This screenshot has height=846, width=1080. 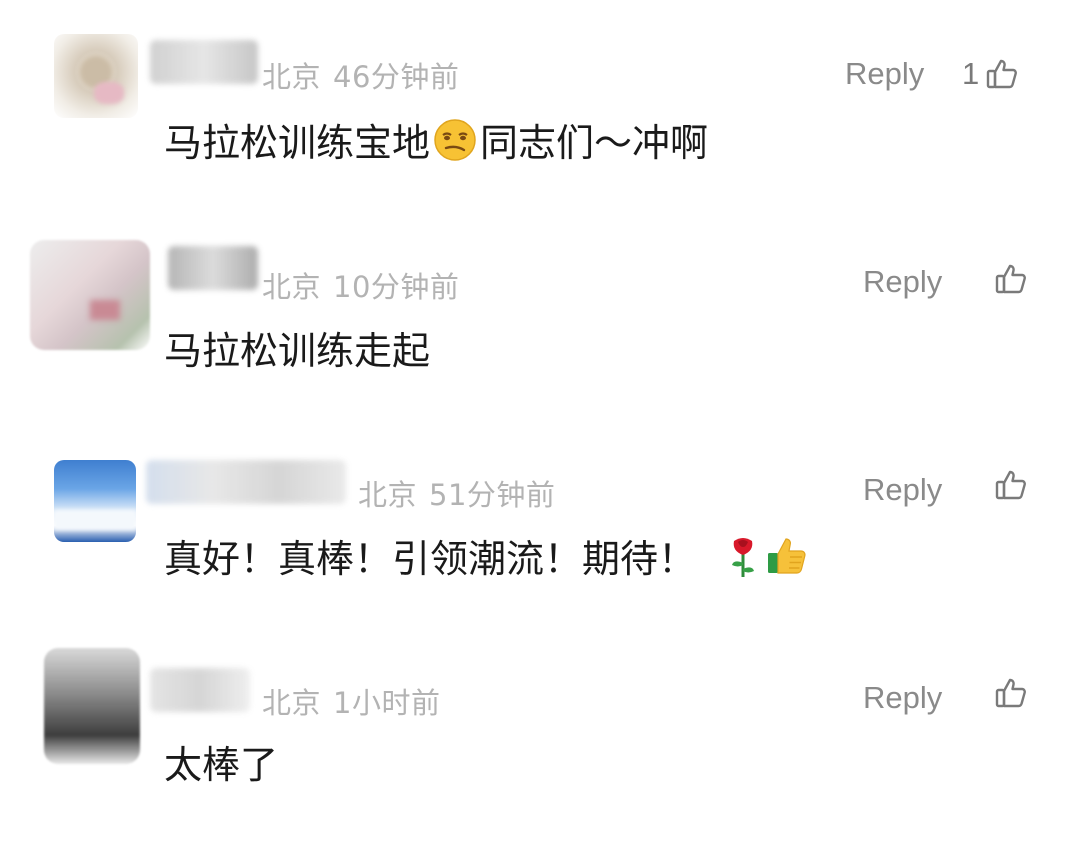 What do you see at coordinates (221, 765) in the screenshot?
I see `comment-text-part: 太棒了` at bounding box center [221, 765].